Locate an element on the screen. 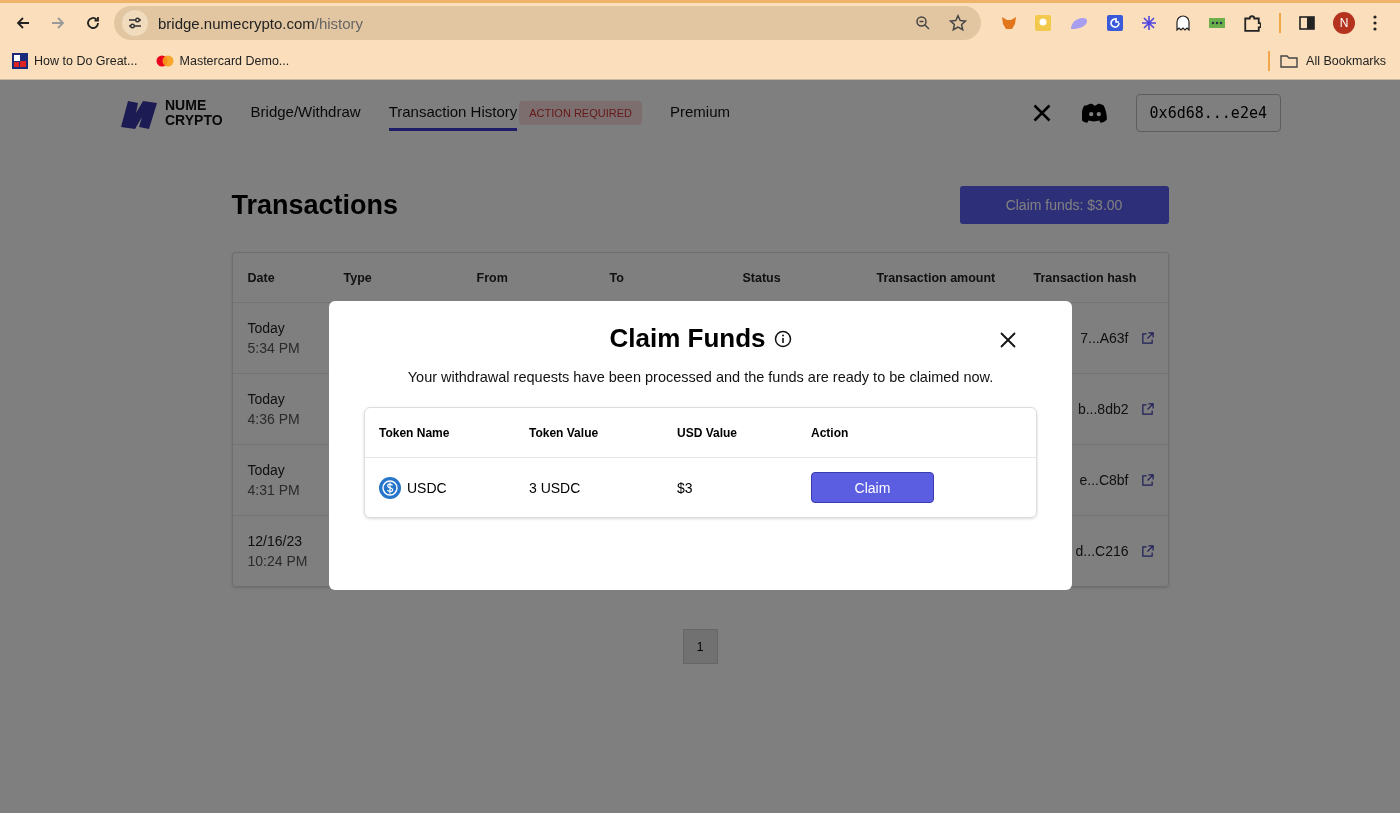 This screenshot has height=813, width=1400. page-button: 1 is located at coordinates (700, 646).